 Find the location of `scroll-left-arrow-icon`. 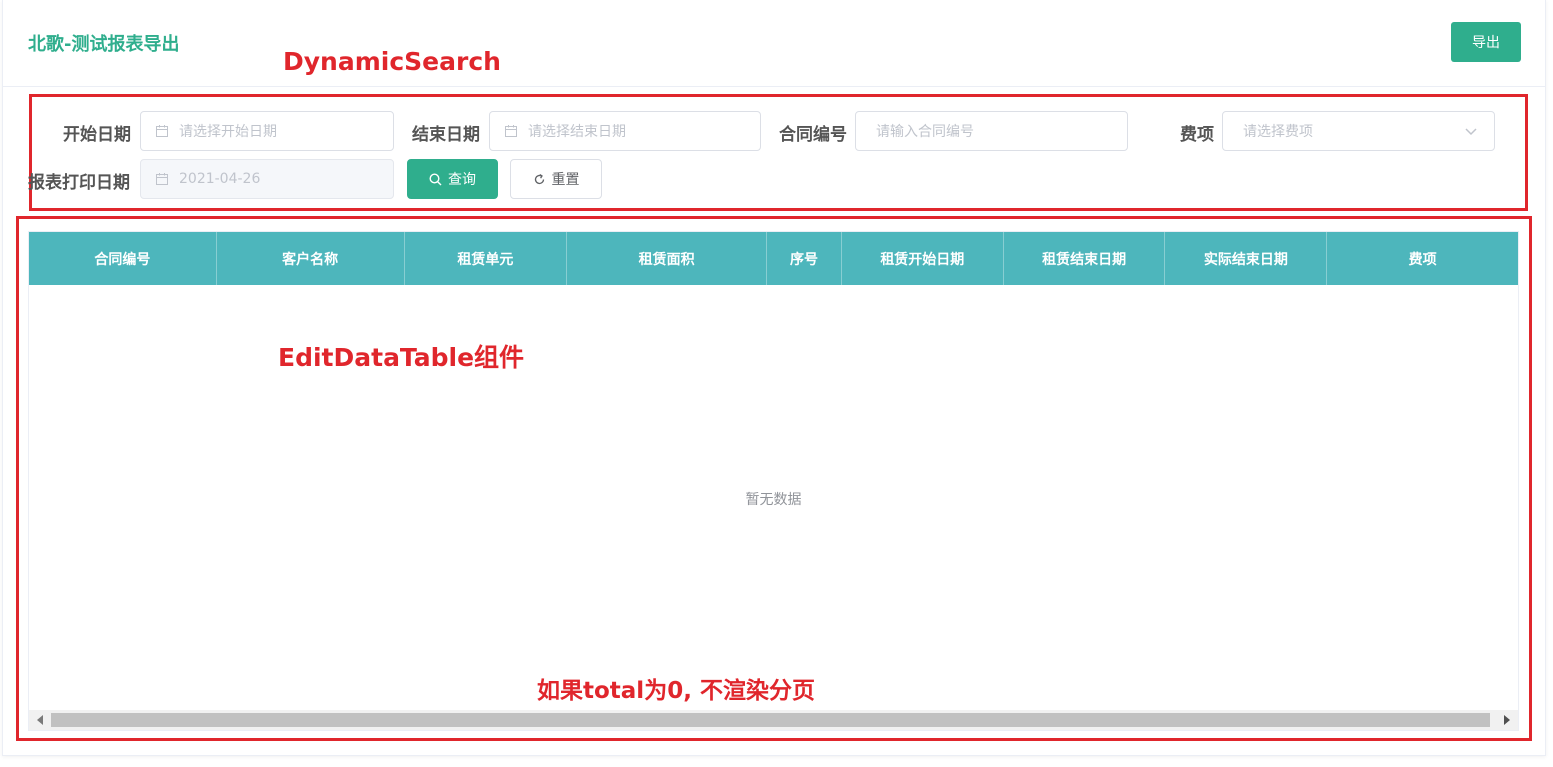

scroll-left-arrow-icon is located at coordinates (40, 720).